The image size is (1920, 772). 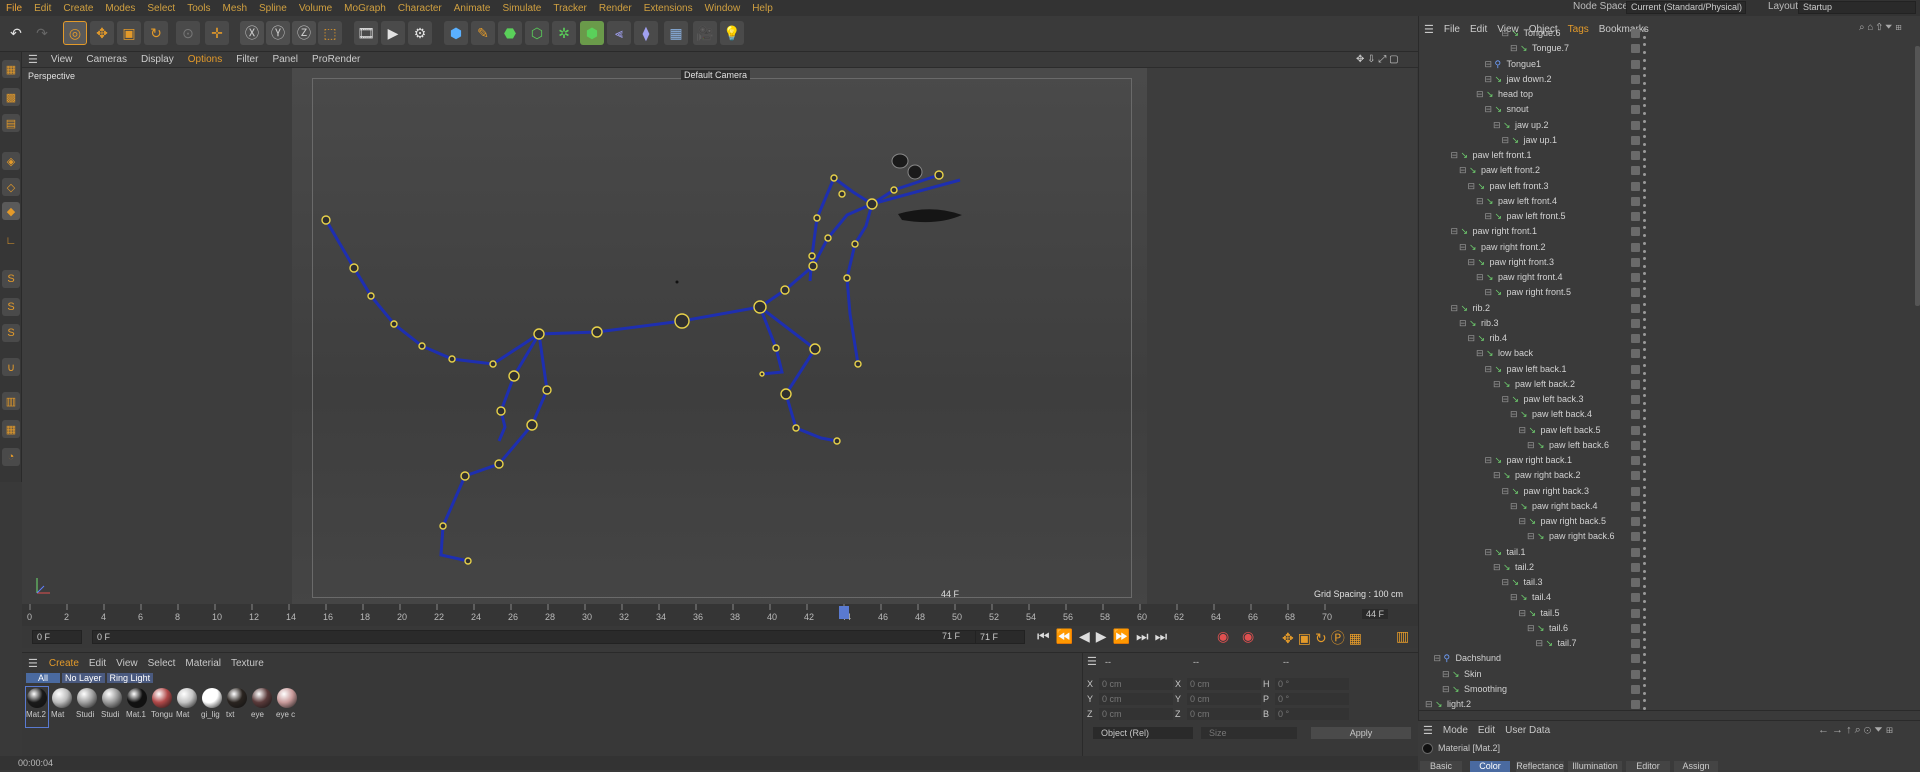 What do you see at coordinates (1857, 7) in the screenshot?
I see `layout-select: Startup` at bounding box center [1857, 7].